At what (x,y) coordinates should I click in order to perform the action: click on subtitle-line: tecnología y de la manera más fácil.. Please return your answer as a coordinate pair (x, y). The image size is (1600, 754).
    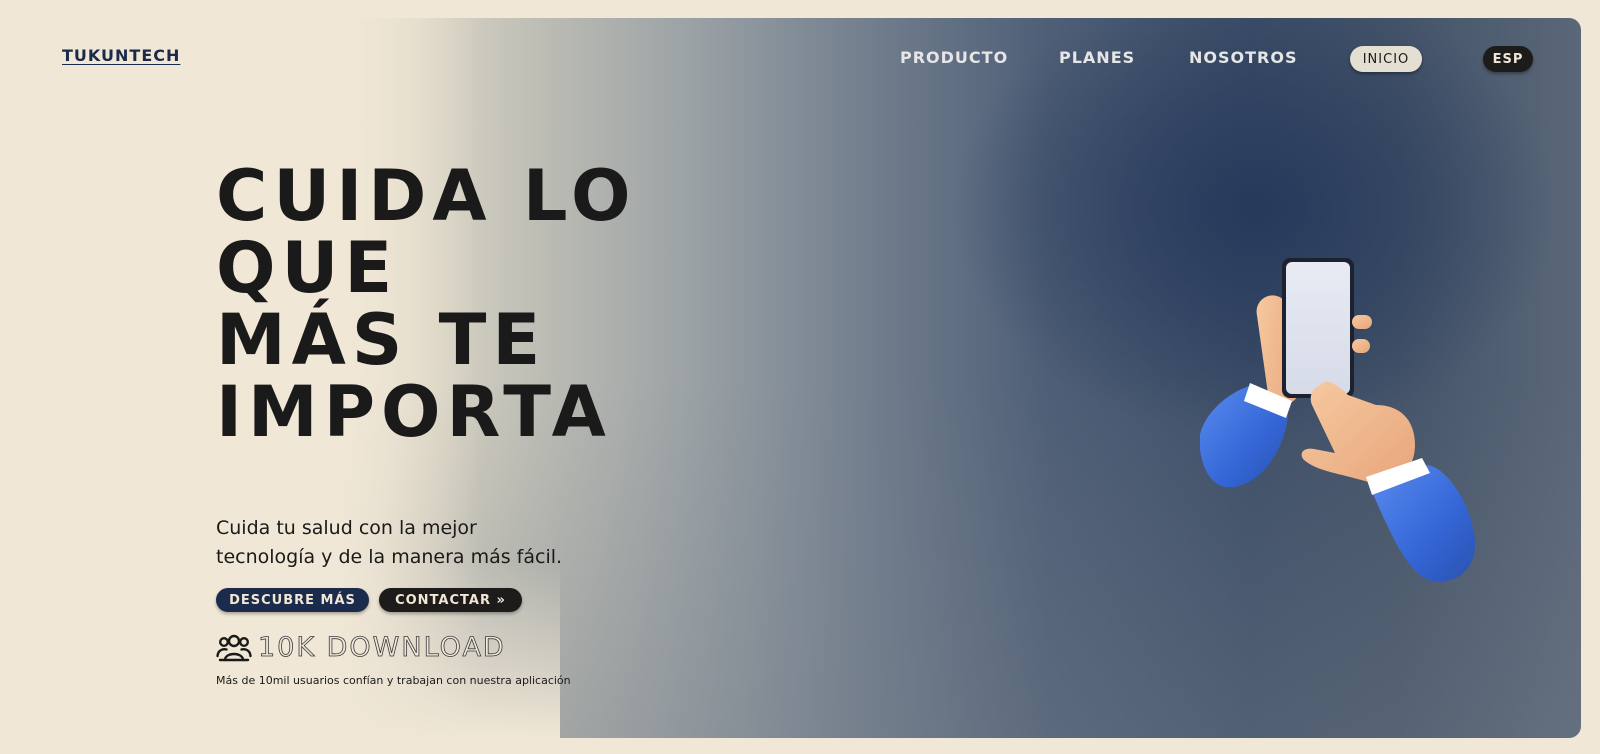
    Looking at the image, I should click on (389, 557).